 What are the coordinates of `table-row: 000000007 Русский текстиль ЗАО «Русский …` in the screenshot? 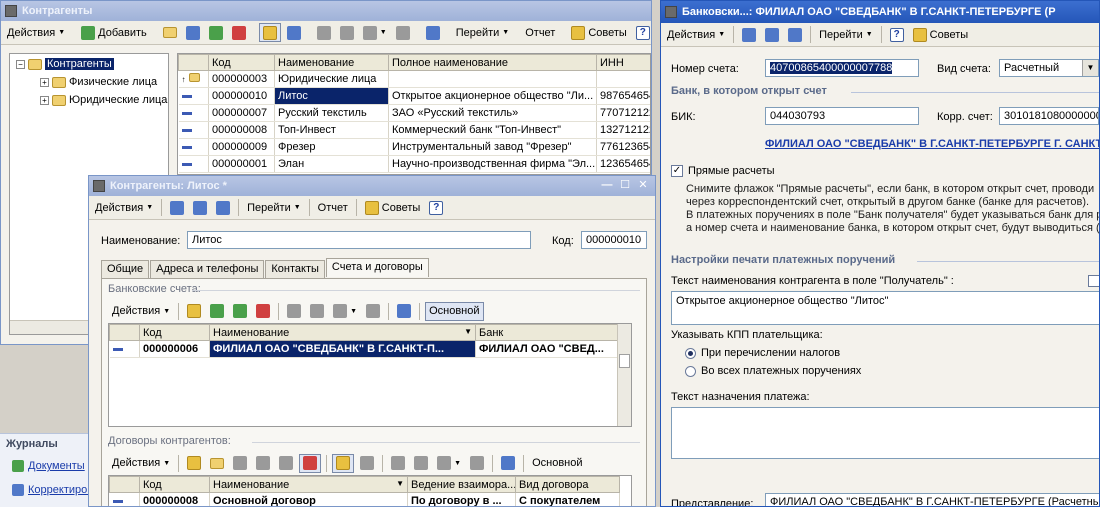 It's located at (414, 113).